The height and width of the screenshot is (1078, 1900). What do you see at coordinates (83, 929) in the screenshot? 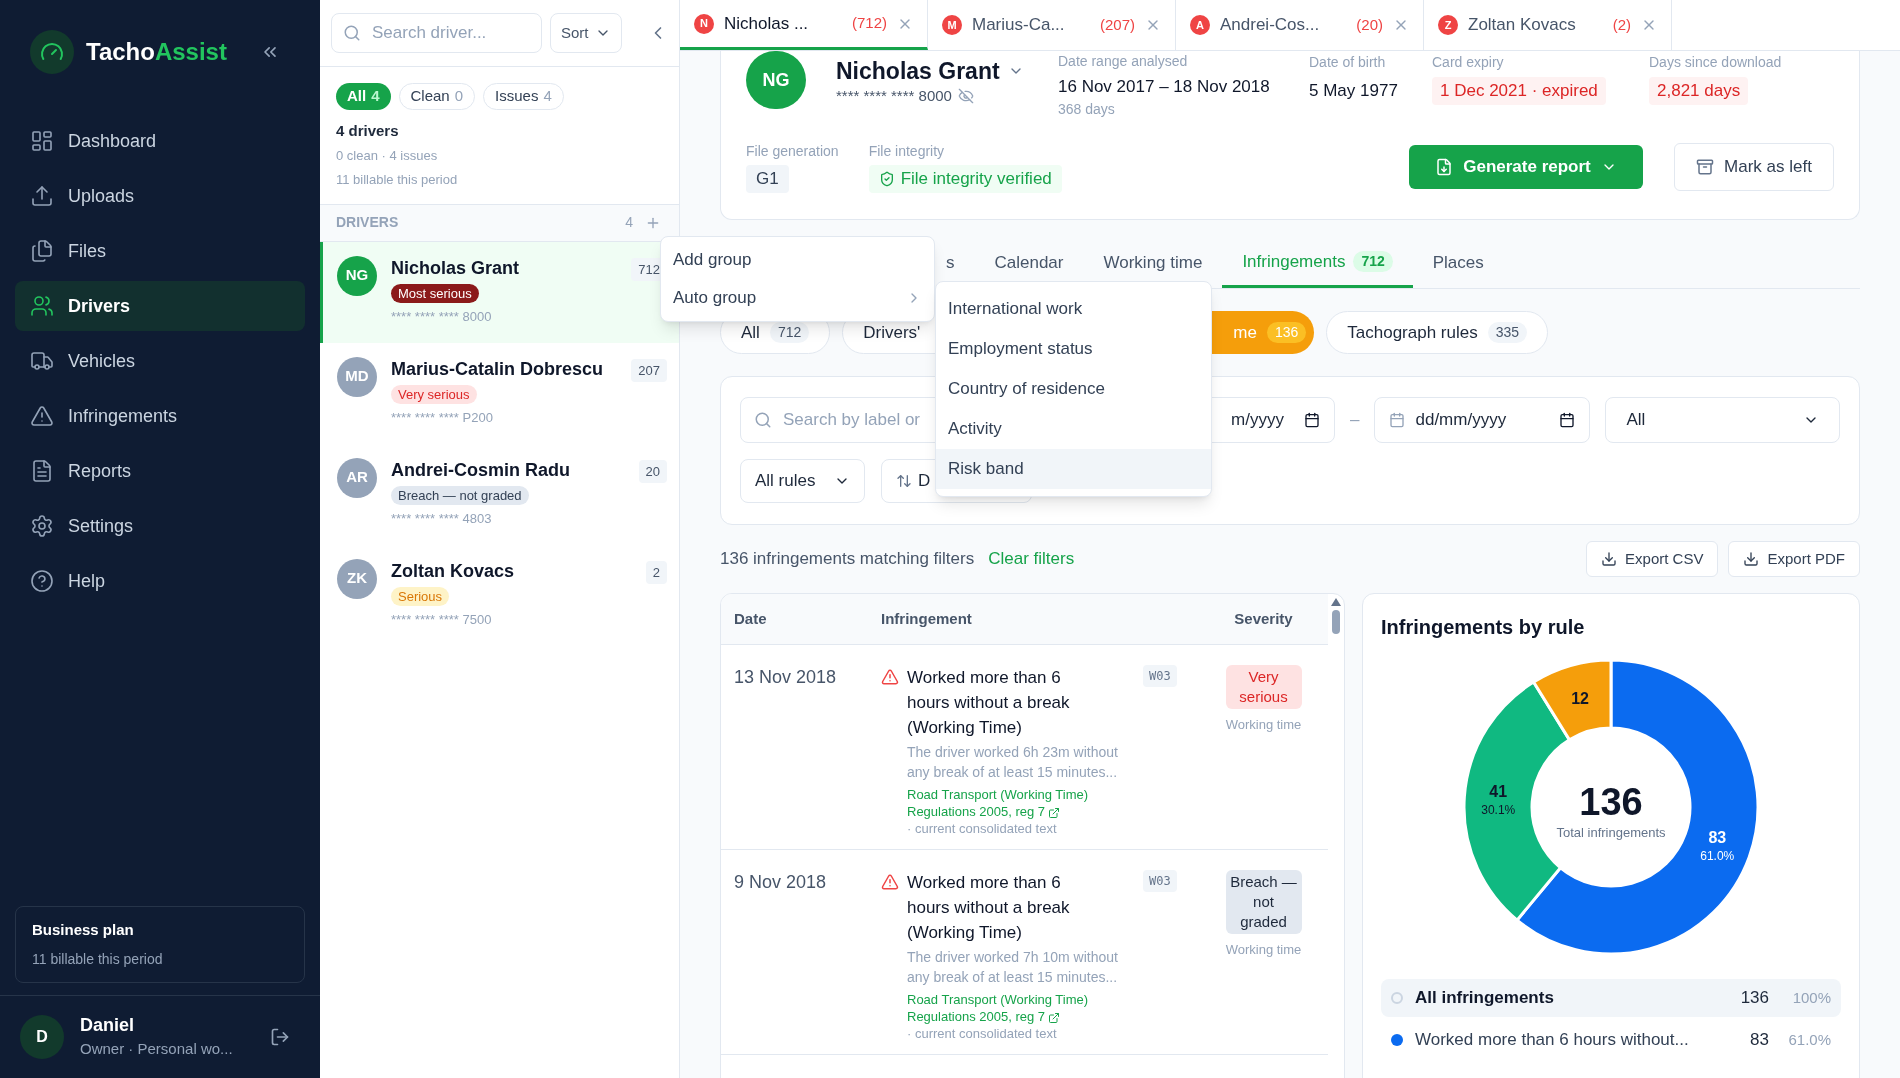
I see `plan-title: Business plan` at bounding box center [83, 929].